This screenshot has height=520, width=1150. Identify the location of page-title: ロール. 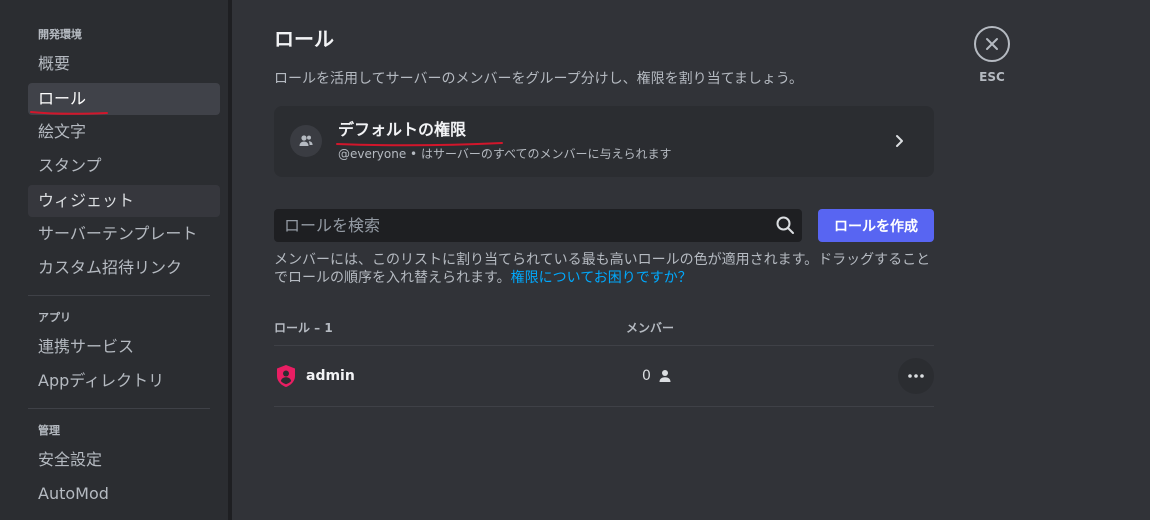
(304, 39).